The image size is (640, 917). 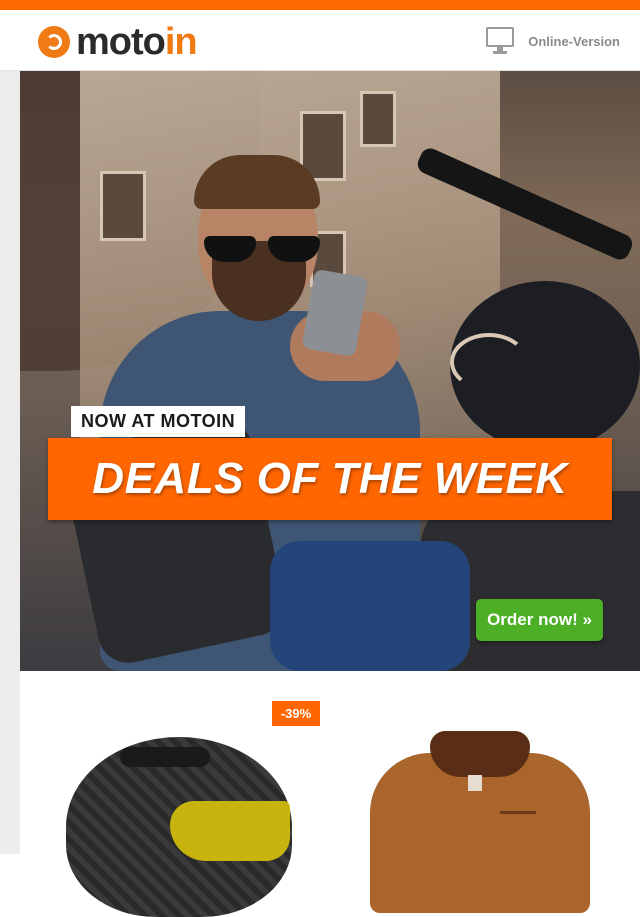 What do you see at coordinates (480, 754) in the screenshot?
I see `jacket-collar` at bounding box center [480, 754].